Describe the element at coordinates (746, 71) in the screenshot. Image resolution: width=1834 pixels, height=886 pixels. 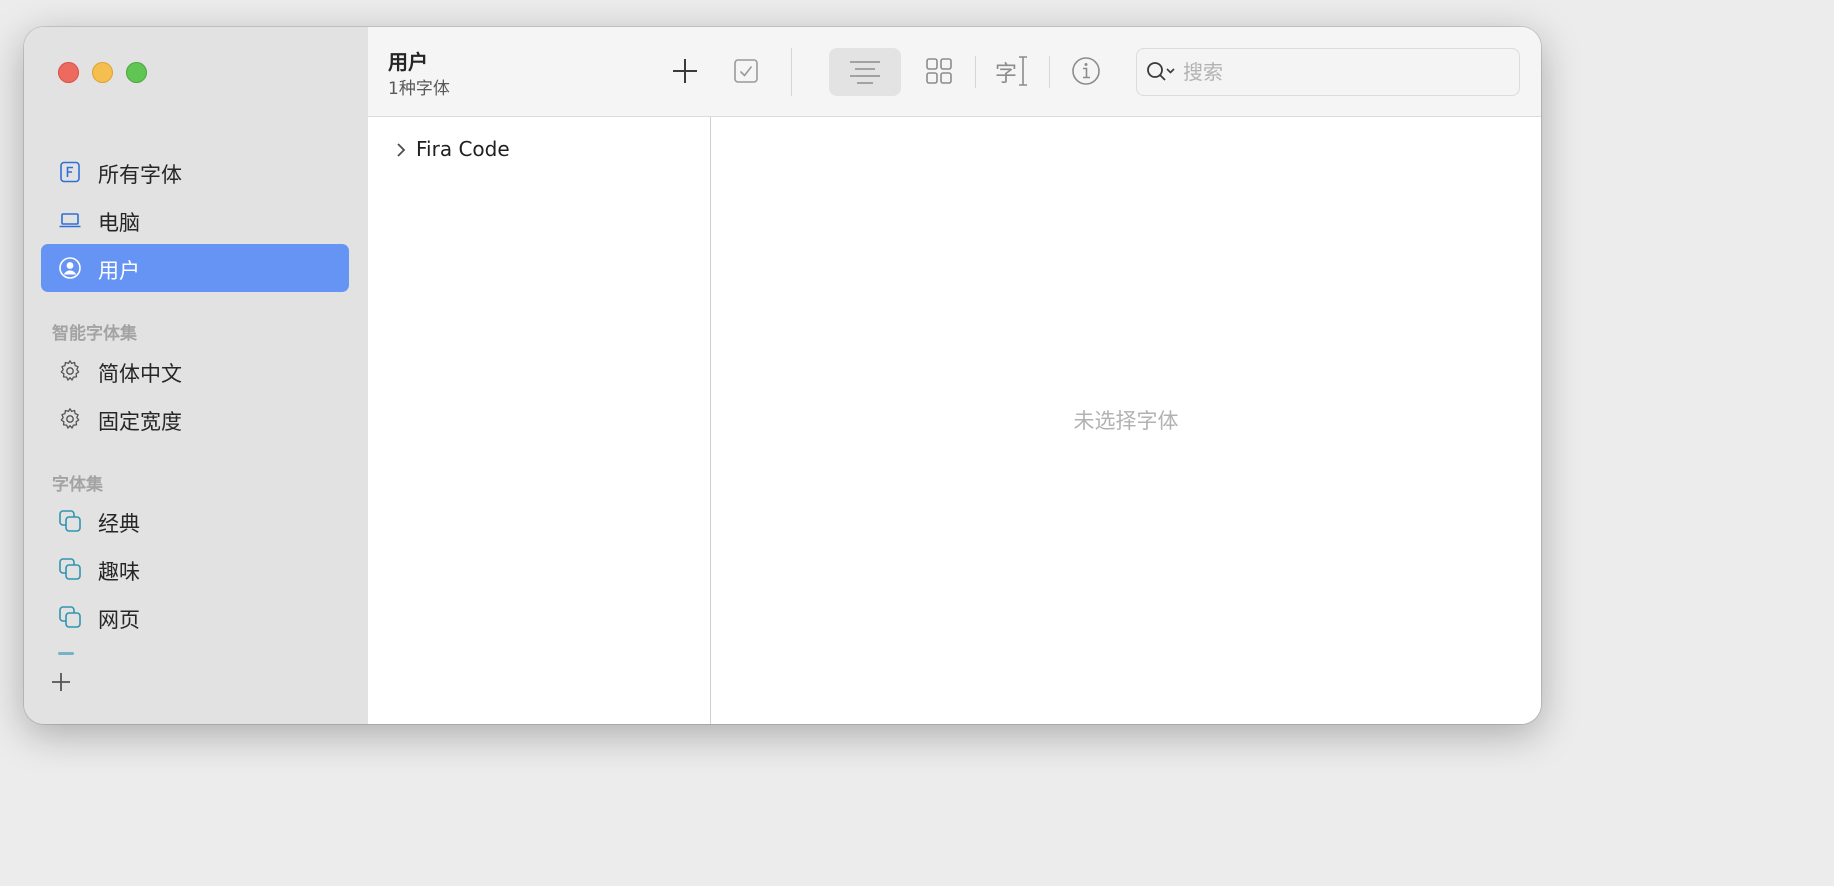
I see `checkbox-icon` at that location.